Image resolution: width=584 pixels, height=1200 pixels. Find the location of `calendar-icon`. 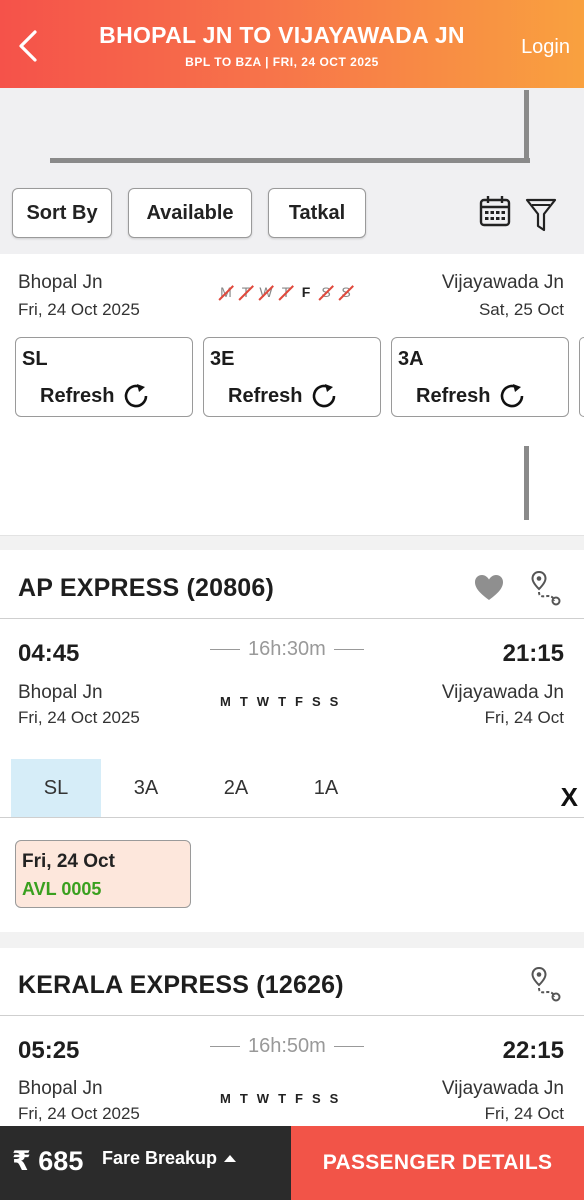

calendar-icon is located at coordinates (495, 211).